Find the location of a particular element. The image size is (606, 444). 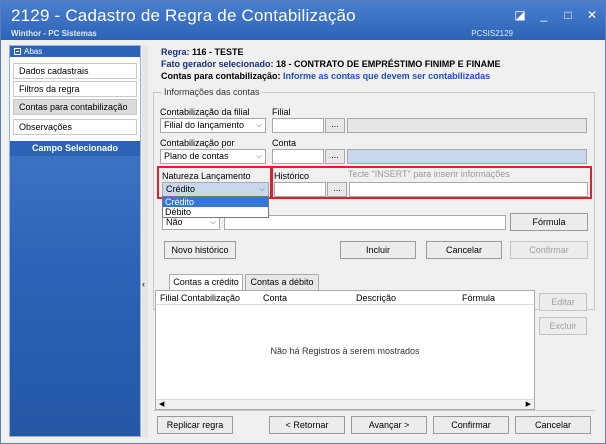

contab-por-select: Plano de contas ⌵ is located at coordinates (213, 156).